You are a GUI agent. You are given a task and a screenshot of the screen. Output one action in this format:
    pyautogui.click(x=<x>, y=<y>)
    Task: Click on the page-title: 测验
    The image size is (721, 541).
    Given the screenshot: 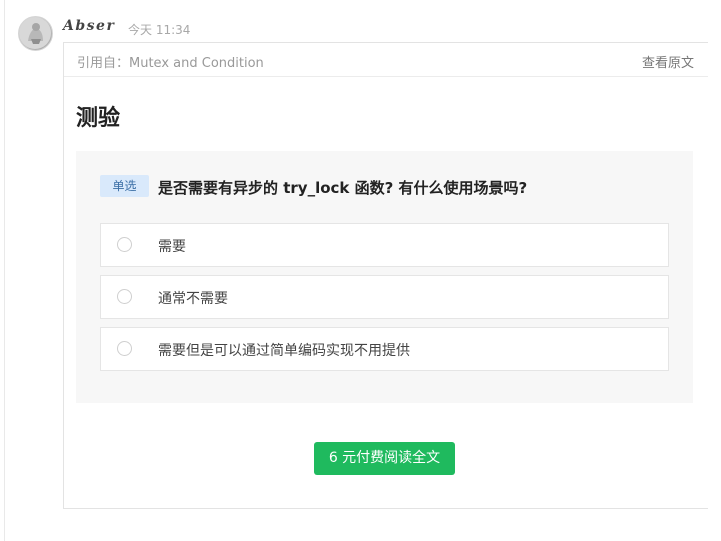 What is the action you would take?
    pyautogui.click(x=98, y=118)
    